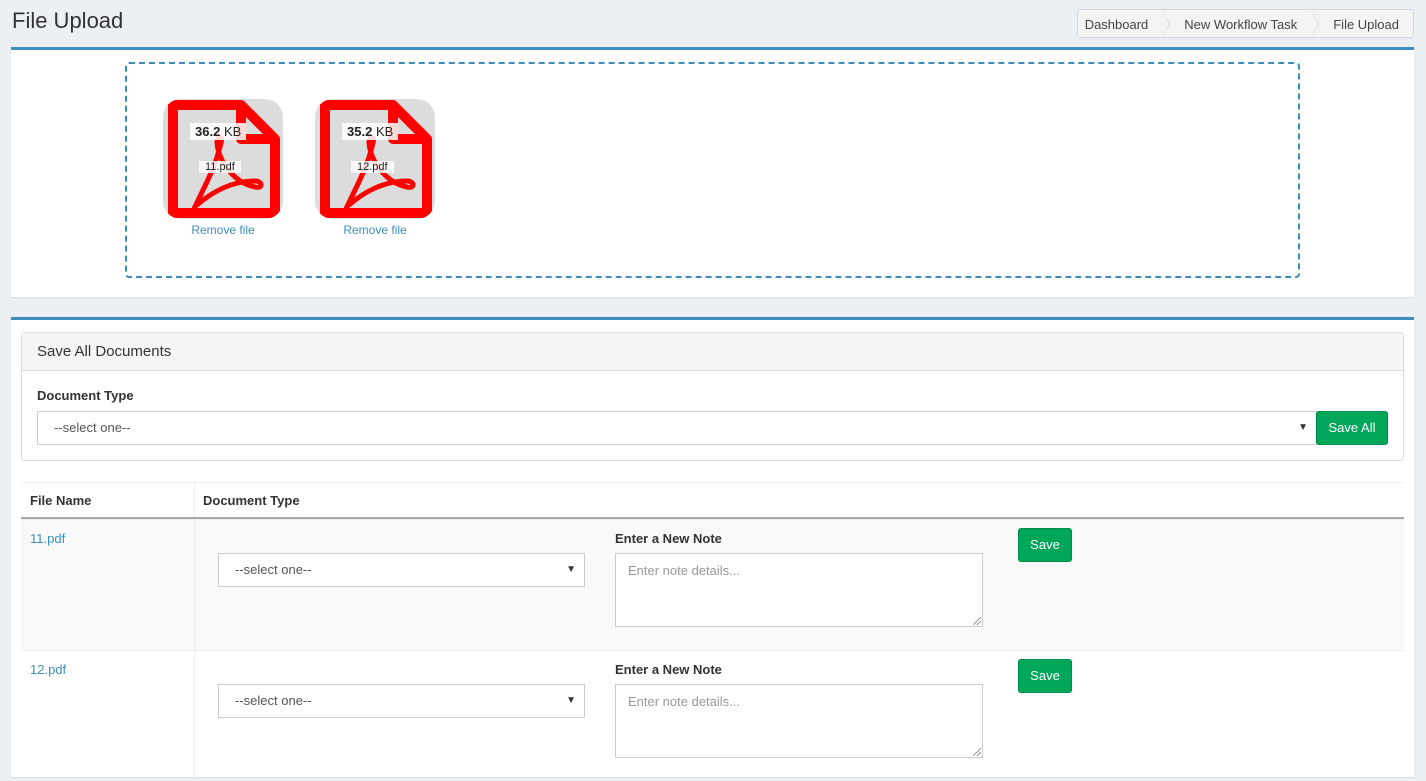  I want to click on save-all-button: Save All, so click(1352, 428).